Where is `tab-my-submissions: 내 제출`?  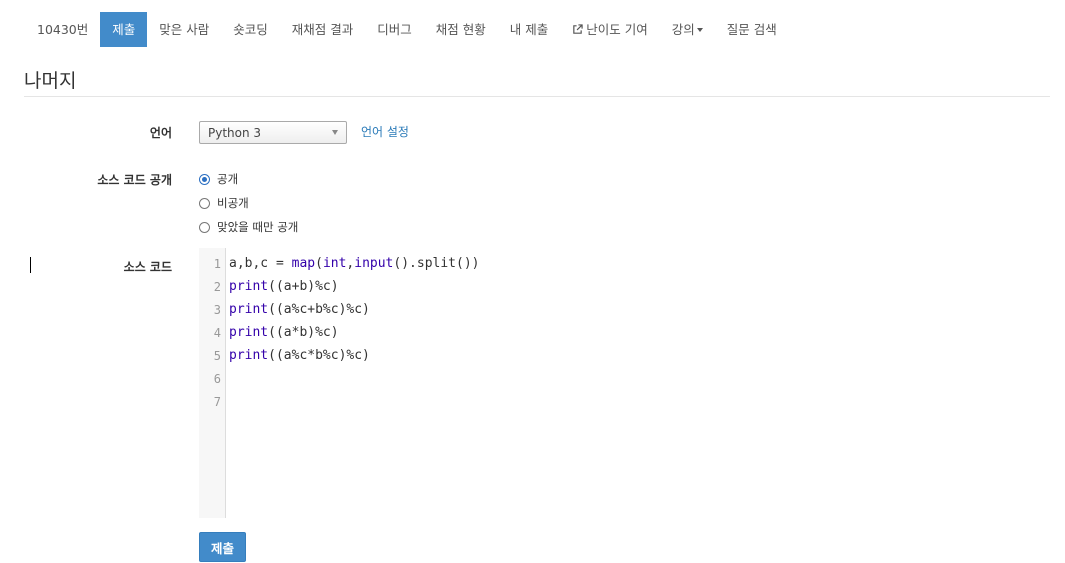
tab-my-submissions: 내 제출 is located at coordinates (529, 29).